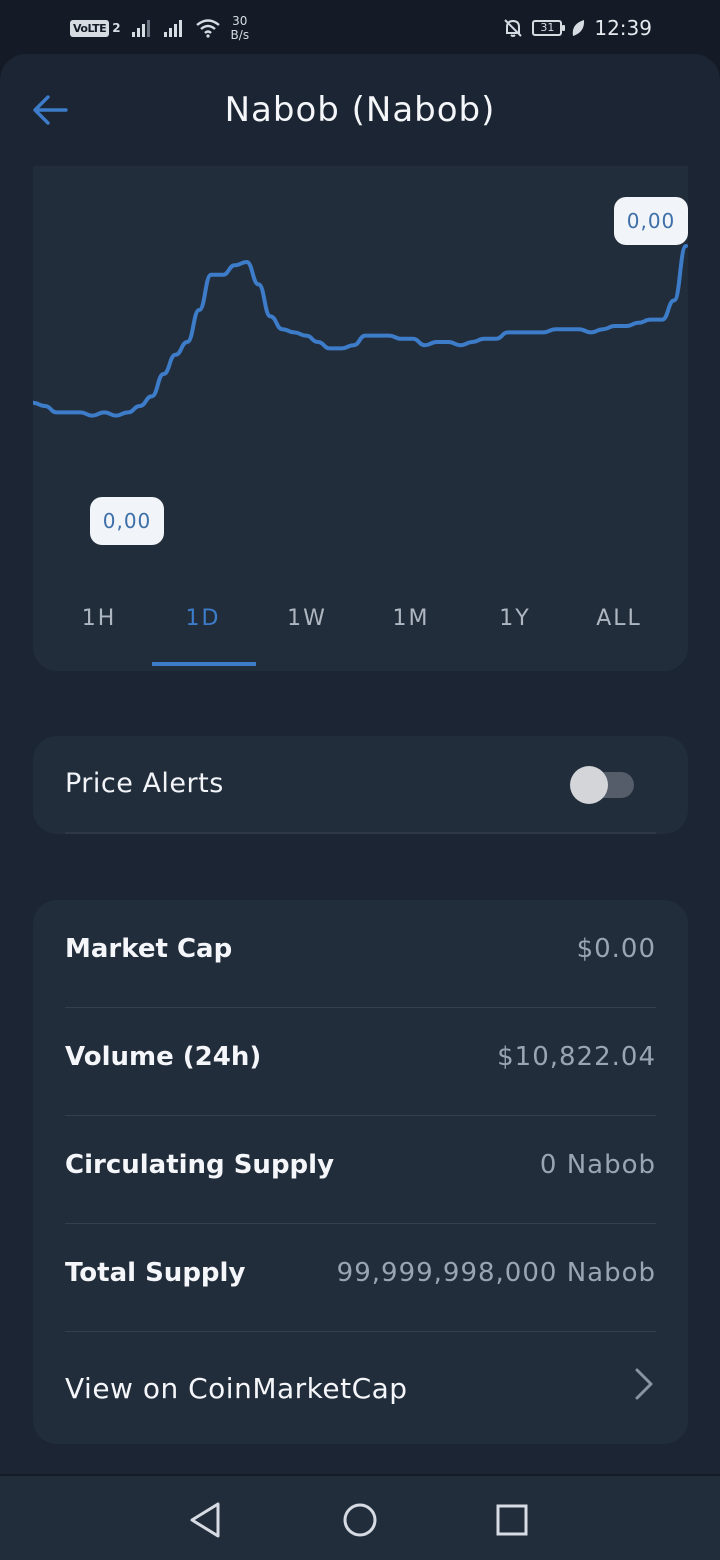  What do you see at coordinates (240, 35) in the screenshot?
I see `network-speed-unit: B/s` at bounding box center [240, 35].